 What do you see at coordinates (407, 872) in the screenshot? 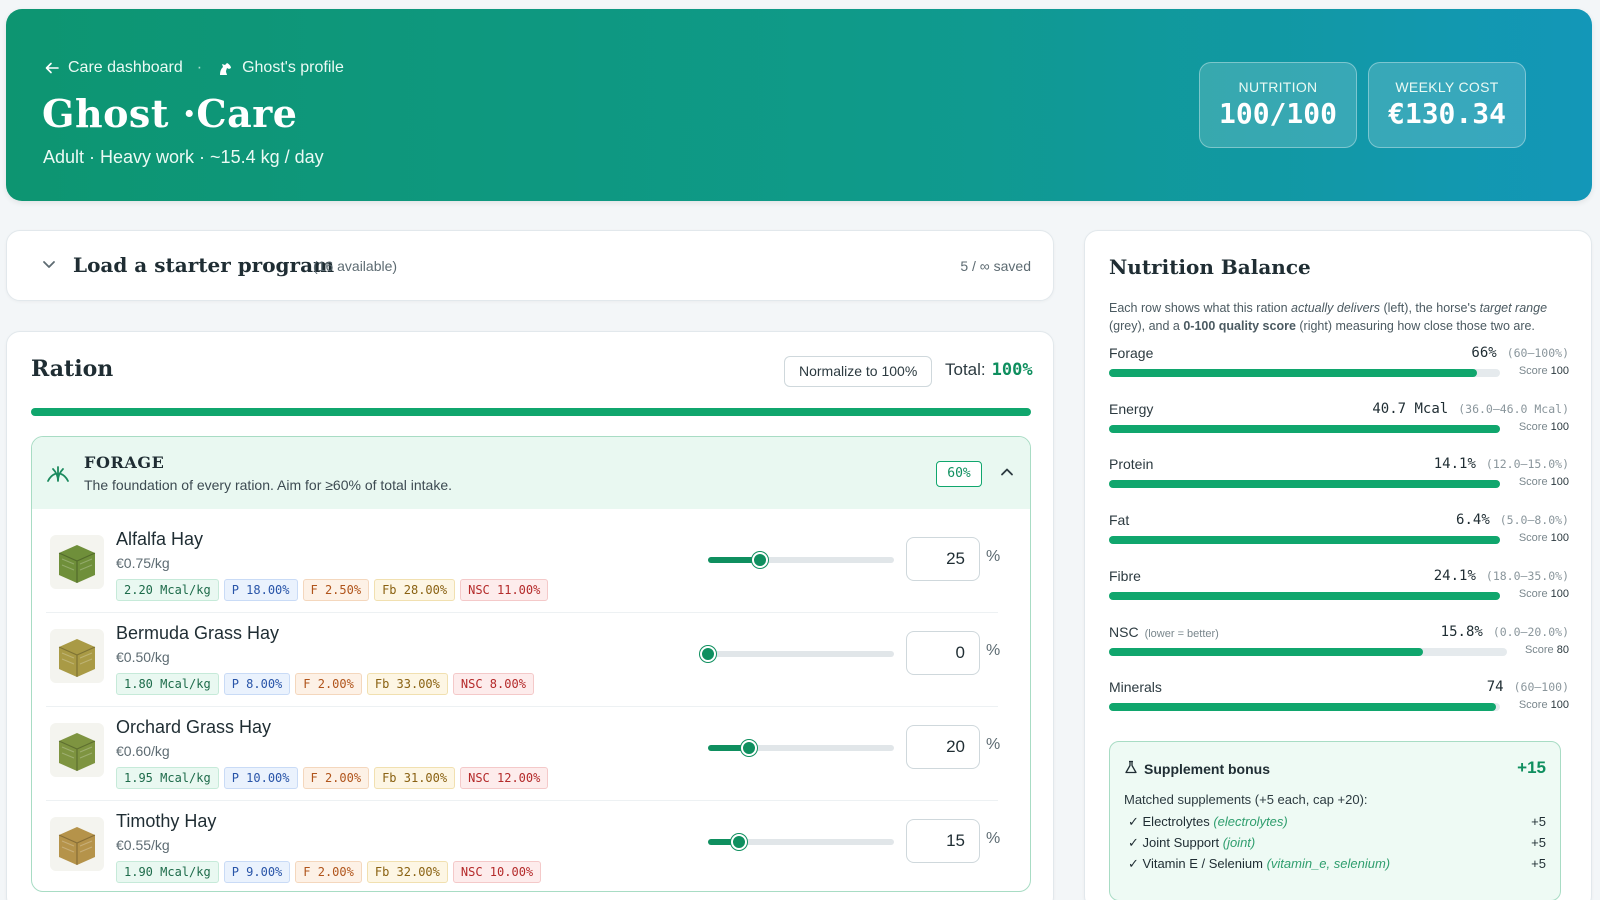
I see `fibre-chip: Fb 32.00%` at bounding box center [407, 872].